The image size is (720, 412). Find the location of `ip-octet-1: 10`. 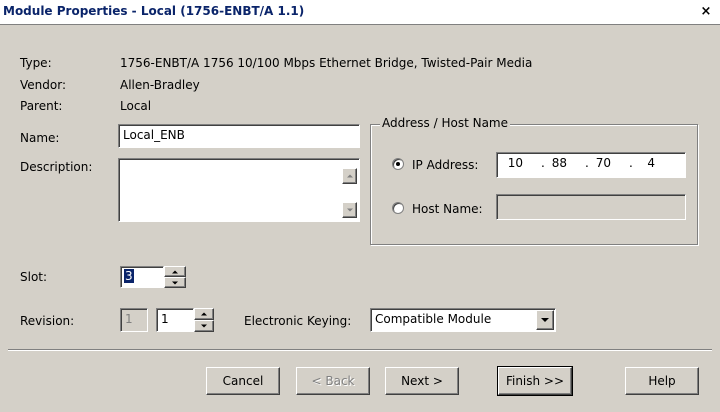

ip-octet-1: 10 is located at coordinates (515, 163).